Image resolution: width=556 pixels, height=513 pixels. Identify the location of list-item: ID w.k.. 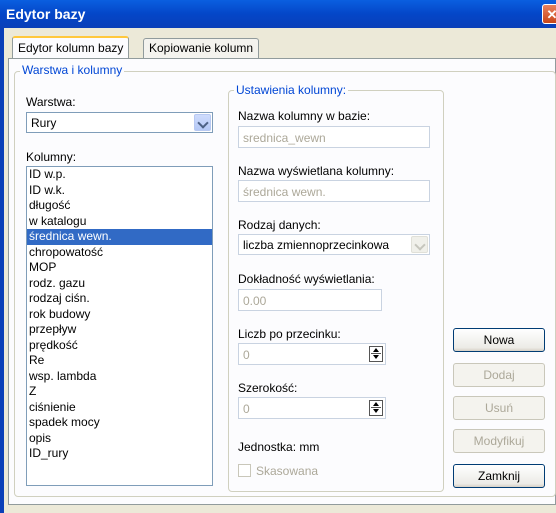
(119, 191).